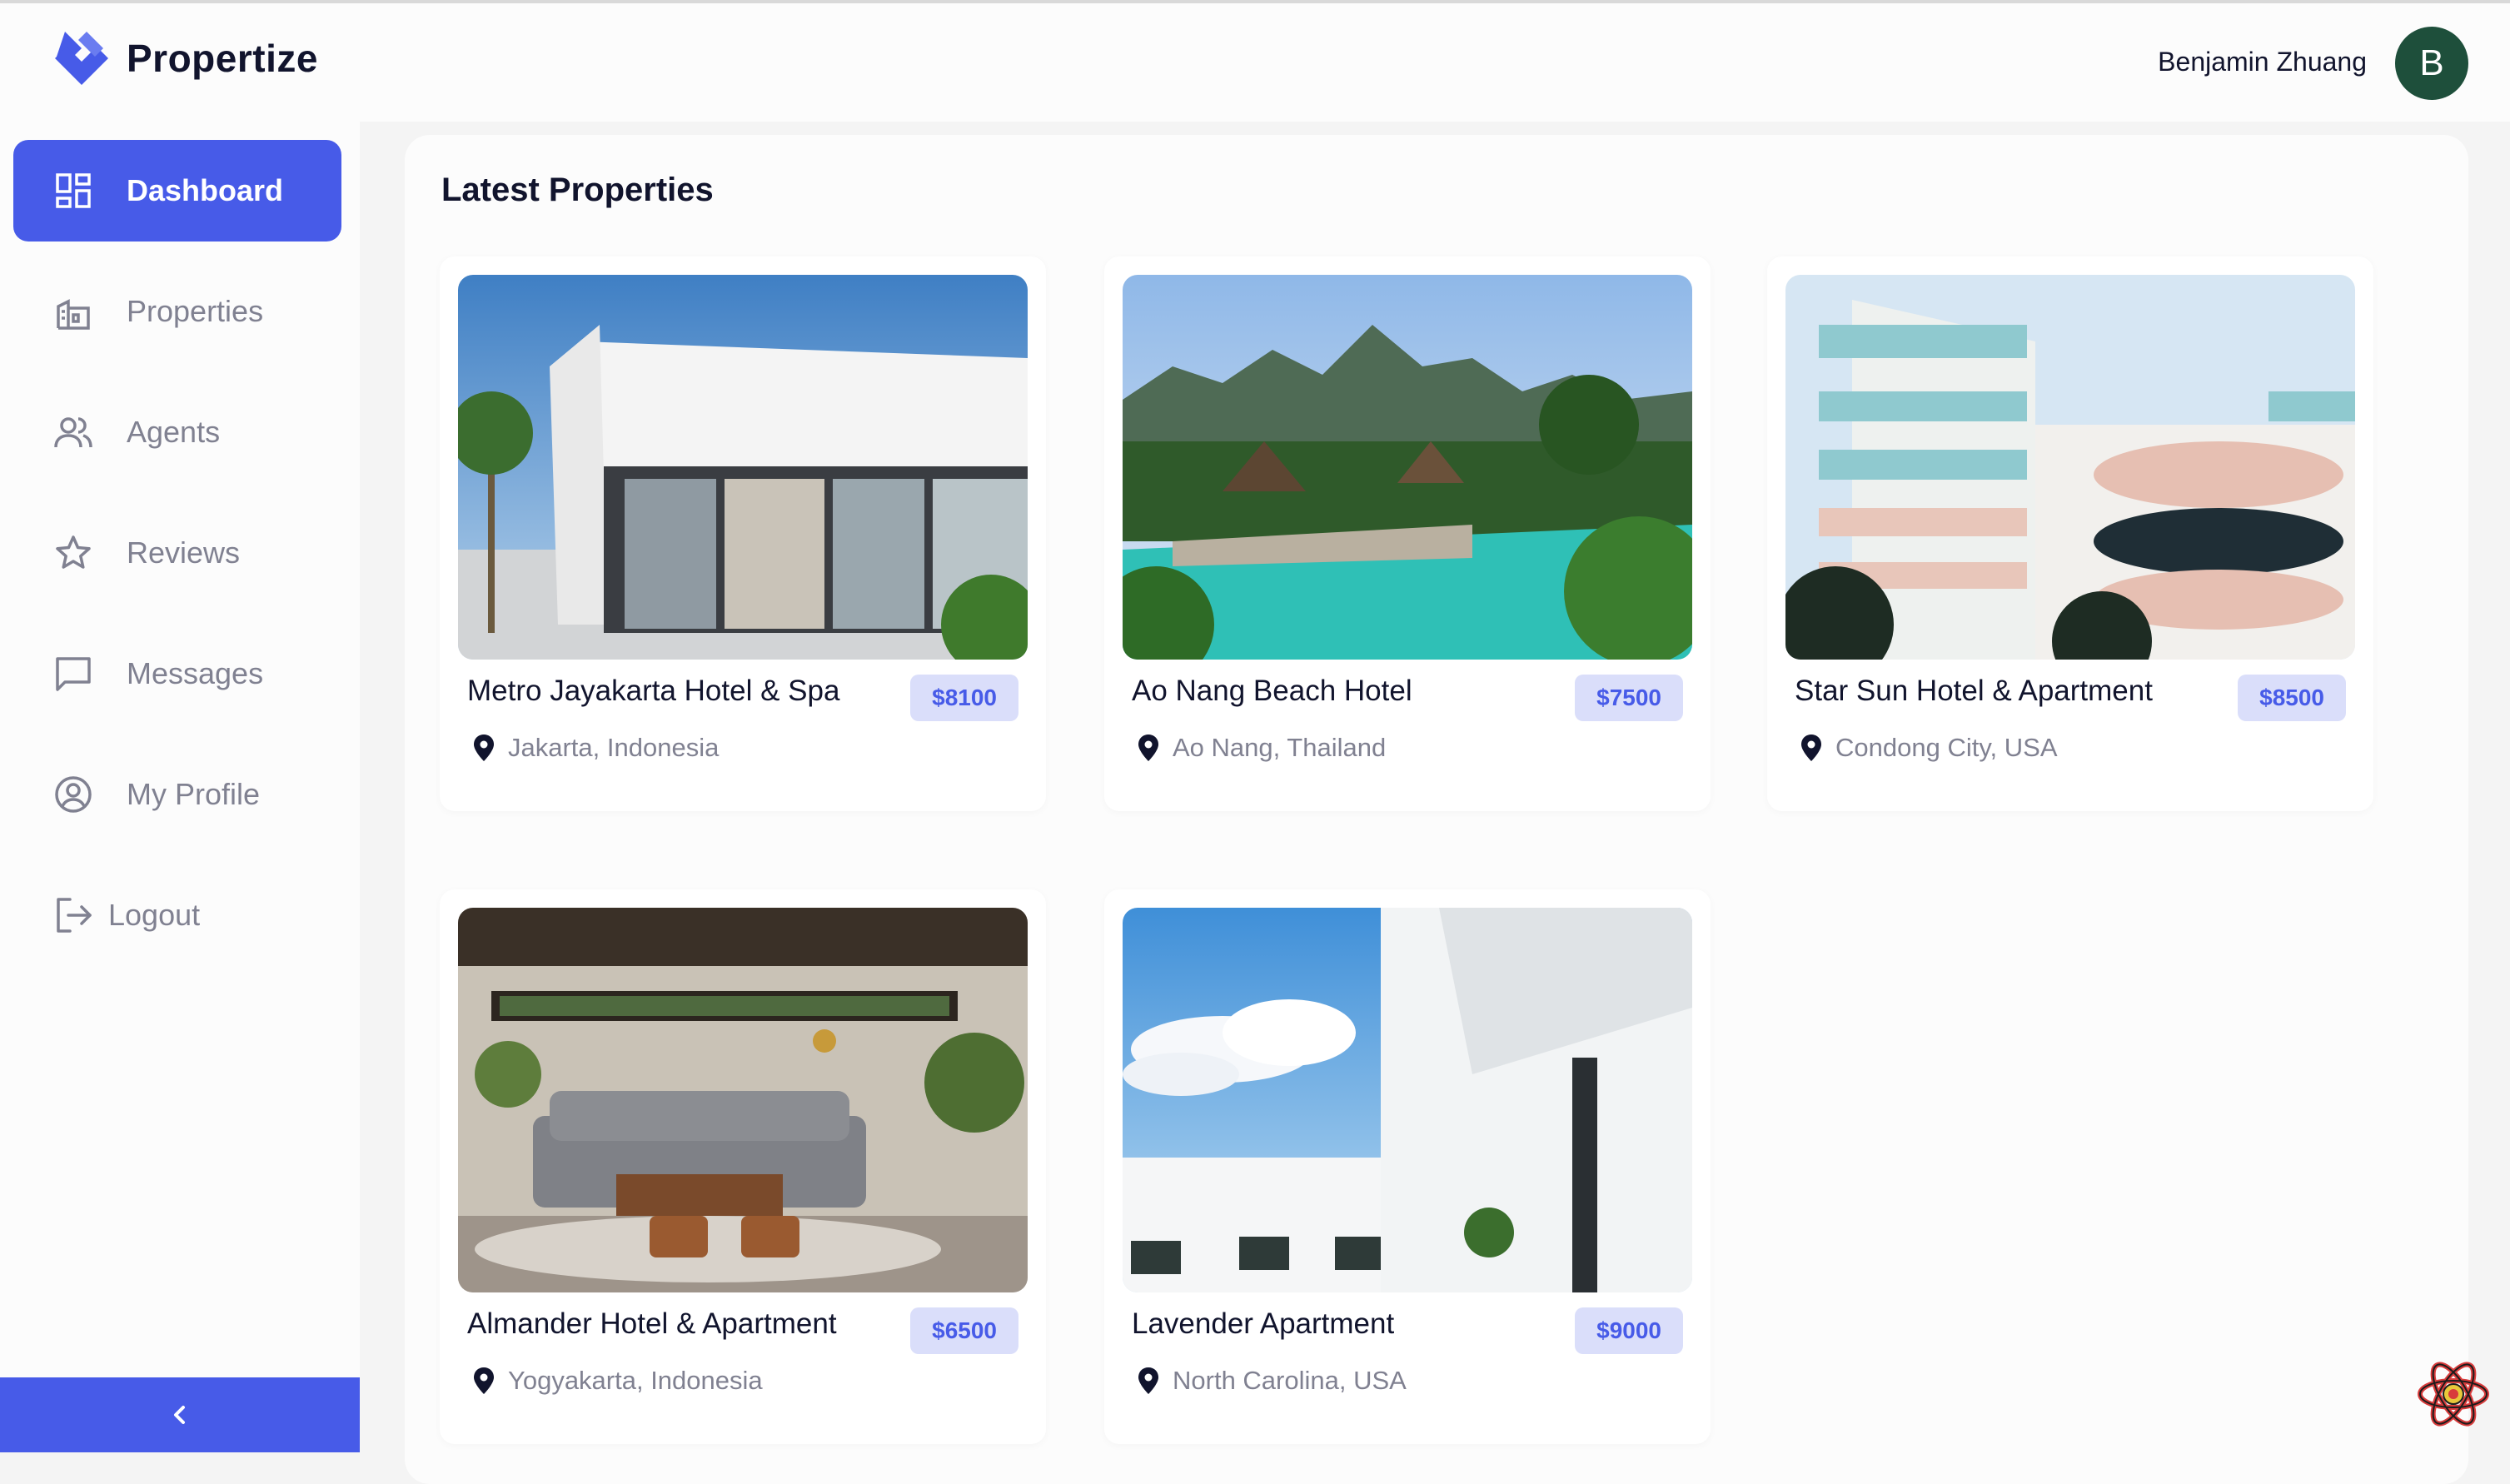  Describe the element at coordinates (73, 553) in the screenshot. I see `star-icon` at that location.